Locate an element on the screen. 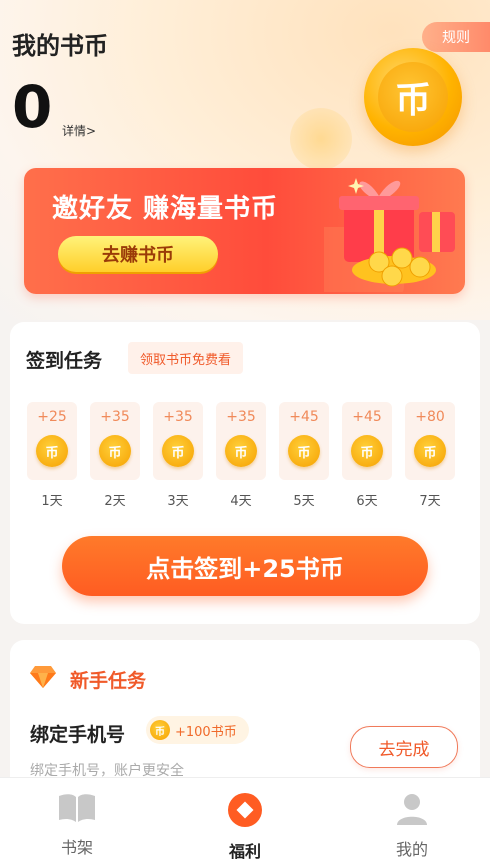  welfare-icon is located at coordinates (245, 810).